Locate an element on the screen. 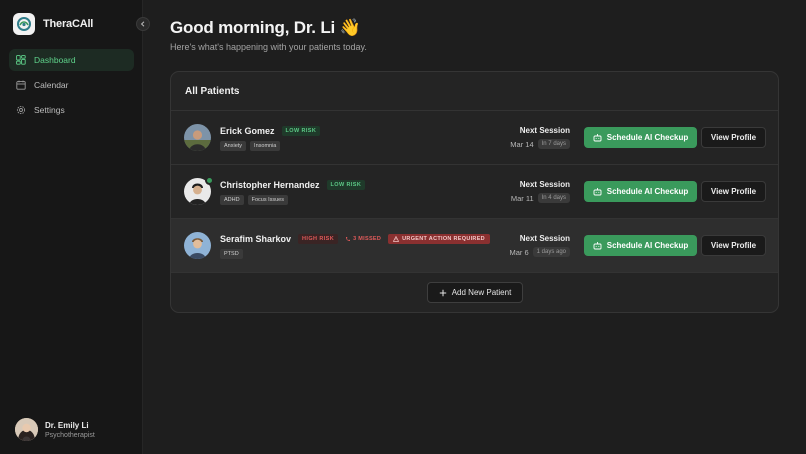 Image resolution: width=806 pixels, height=454 pixels. sidebar-item-dashboard: Dashboard is located at coordinates (71, 60).